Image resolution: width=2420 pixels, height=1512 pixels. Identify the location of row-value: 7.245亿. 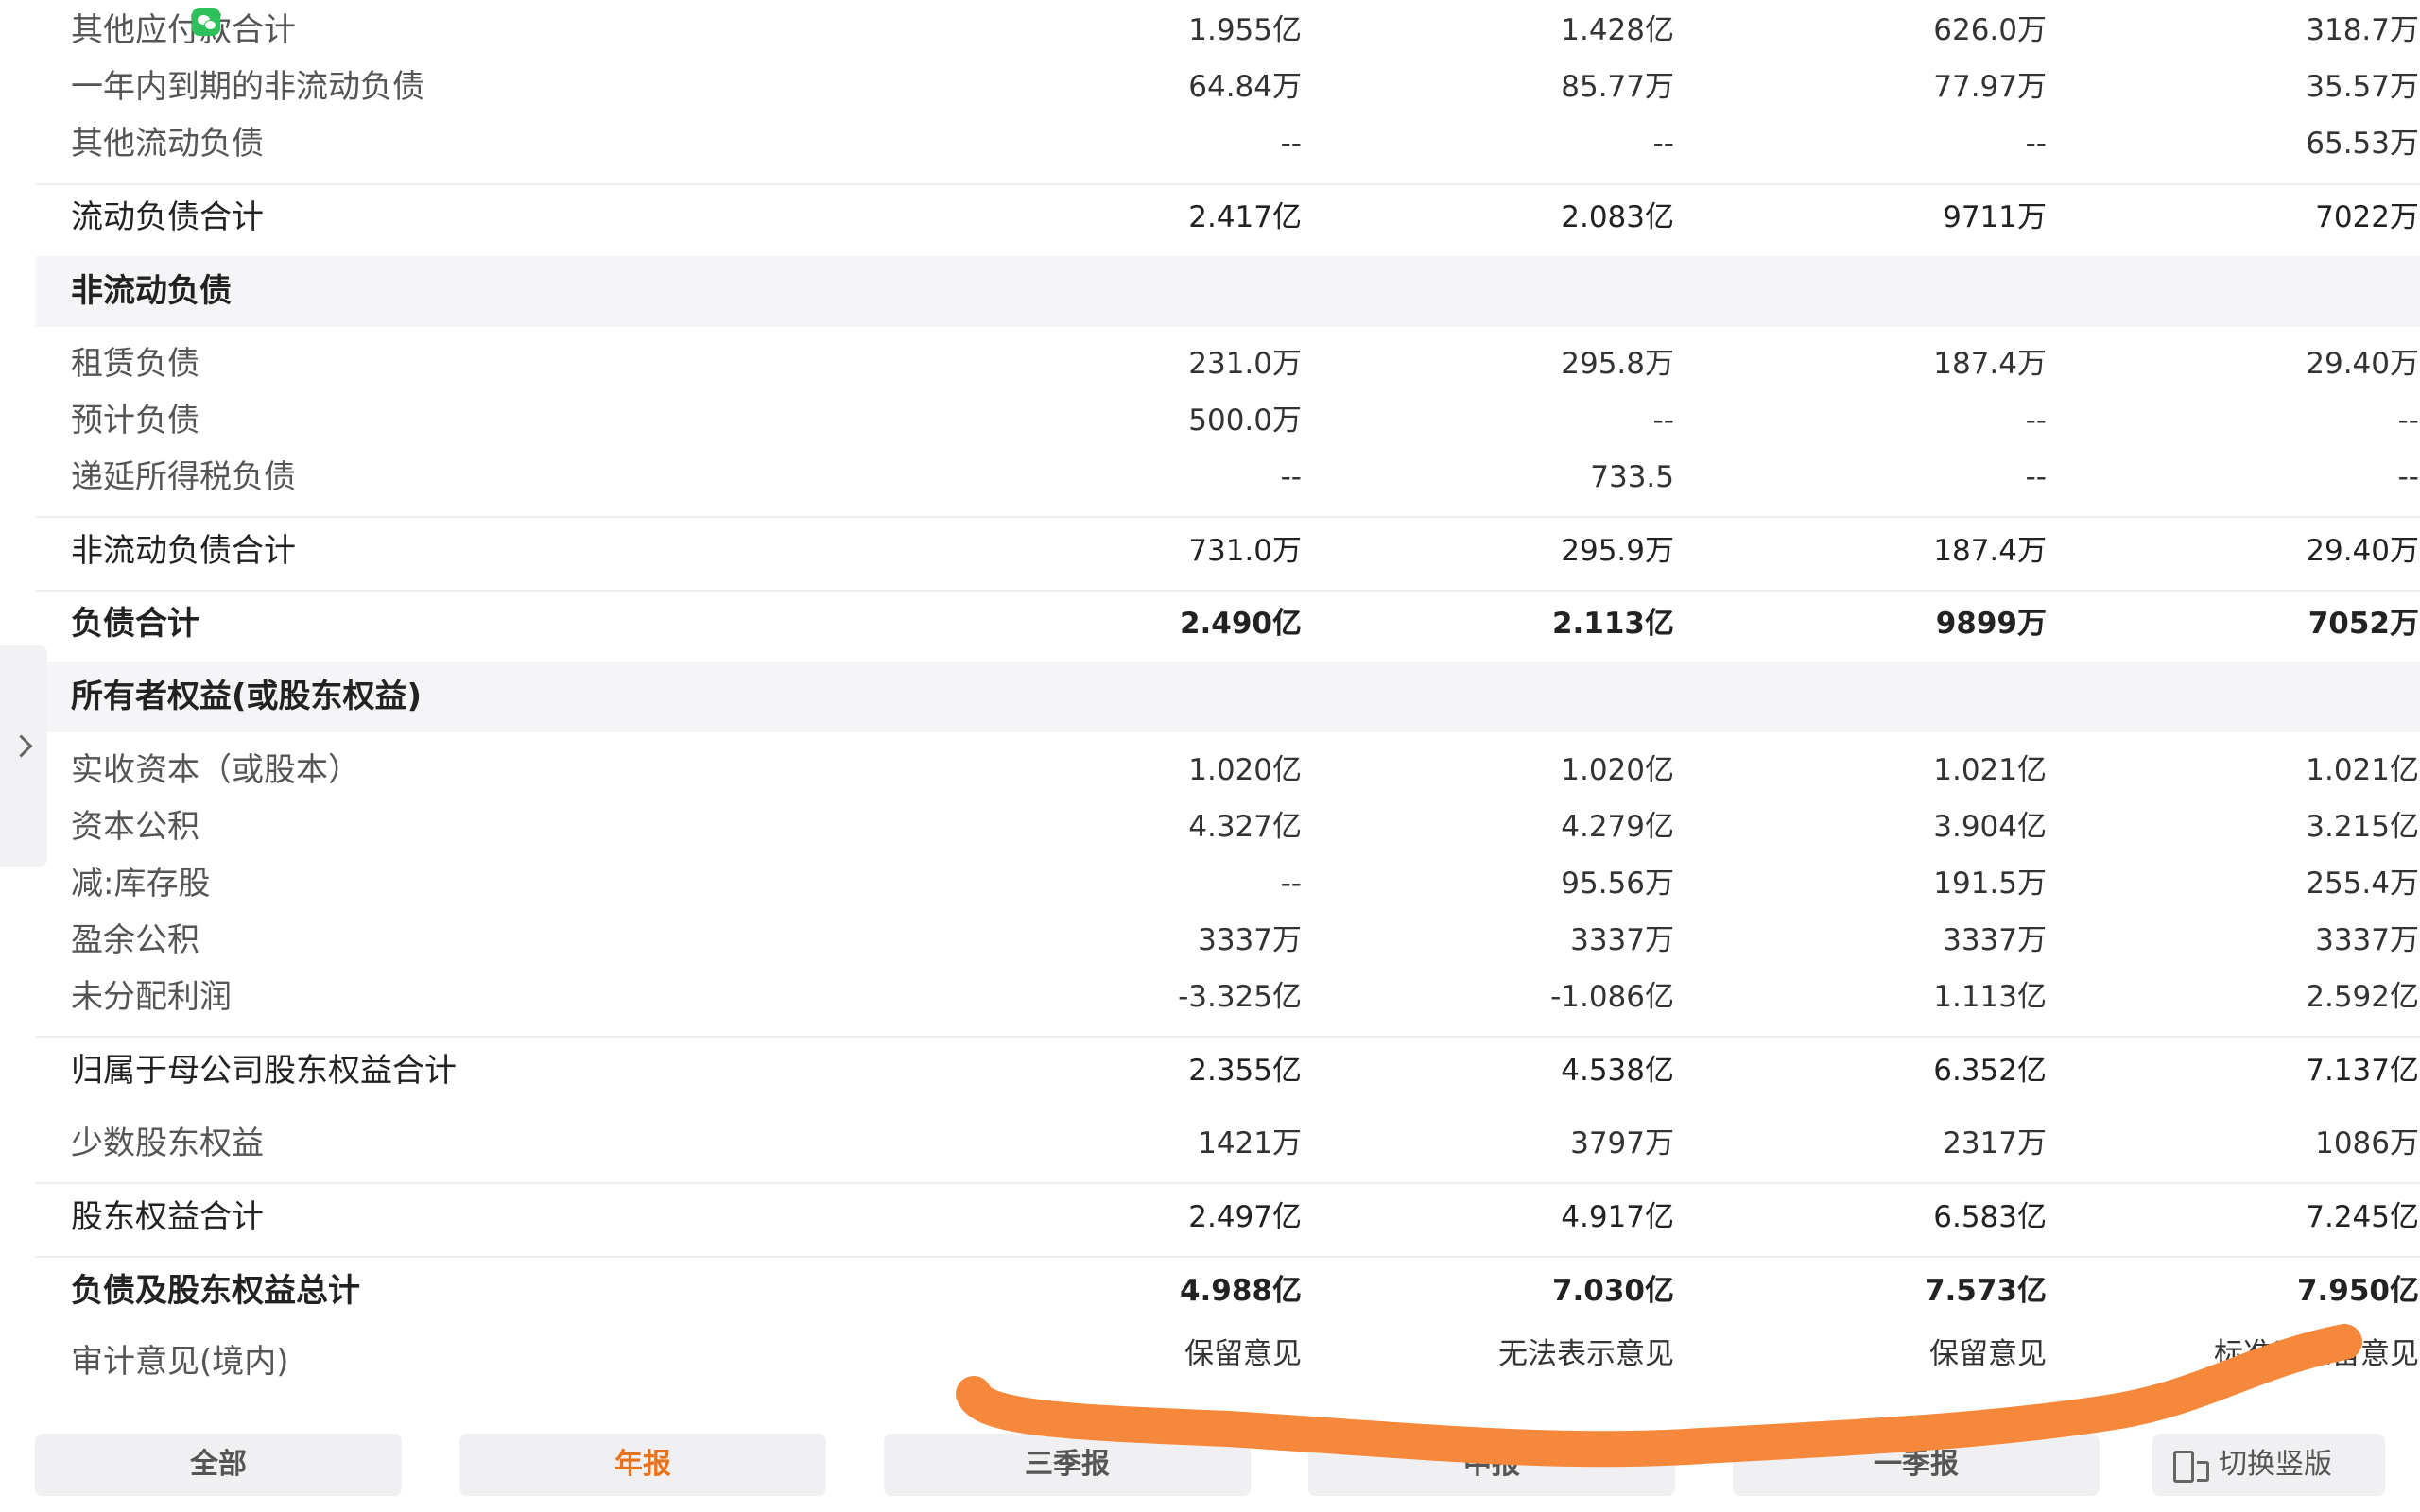
(2362, 1217).